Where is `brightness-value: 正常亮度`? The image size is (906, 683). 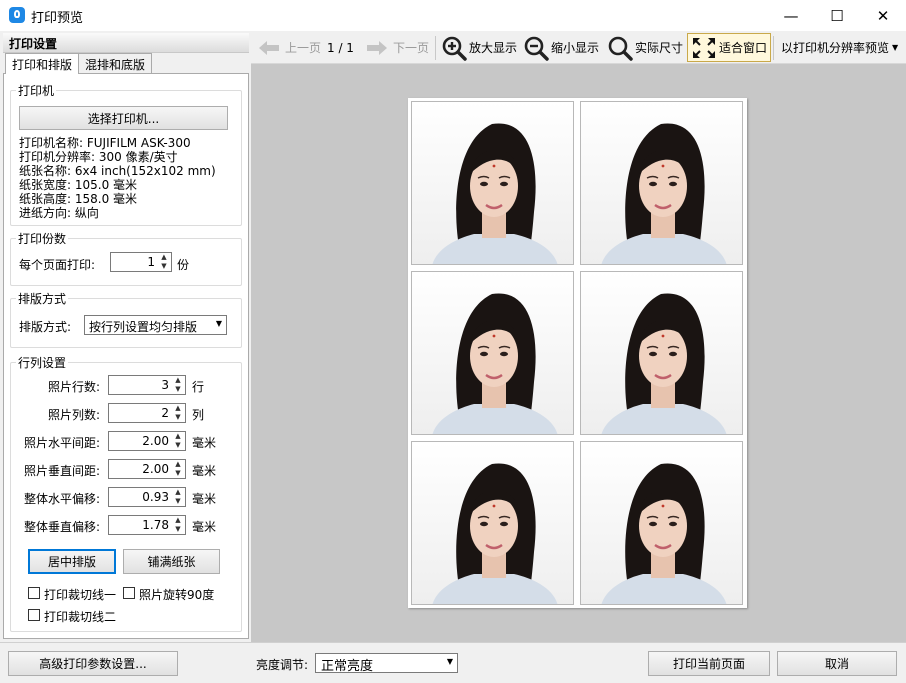 brightness-value: 正常亮度 is located at coordinates (347, 666).